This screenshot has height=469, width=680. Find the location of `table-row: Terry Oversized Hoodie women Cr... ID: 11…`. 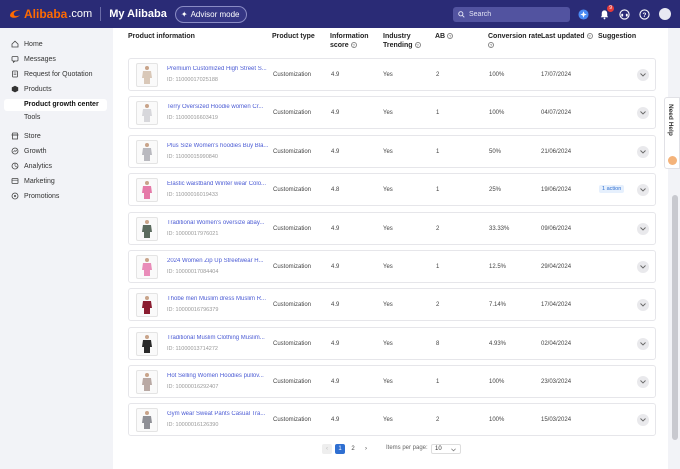

table-row: Terry Oversized Hoodie women Cr... ID: 11… is located at coordinates (392, 112).